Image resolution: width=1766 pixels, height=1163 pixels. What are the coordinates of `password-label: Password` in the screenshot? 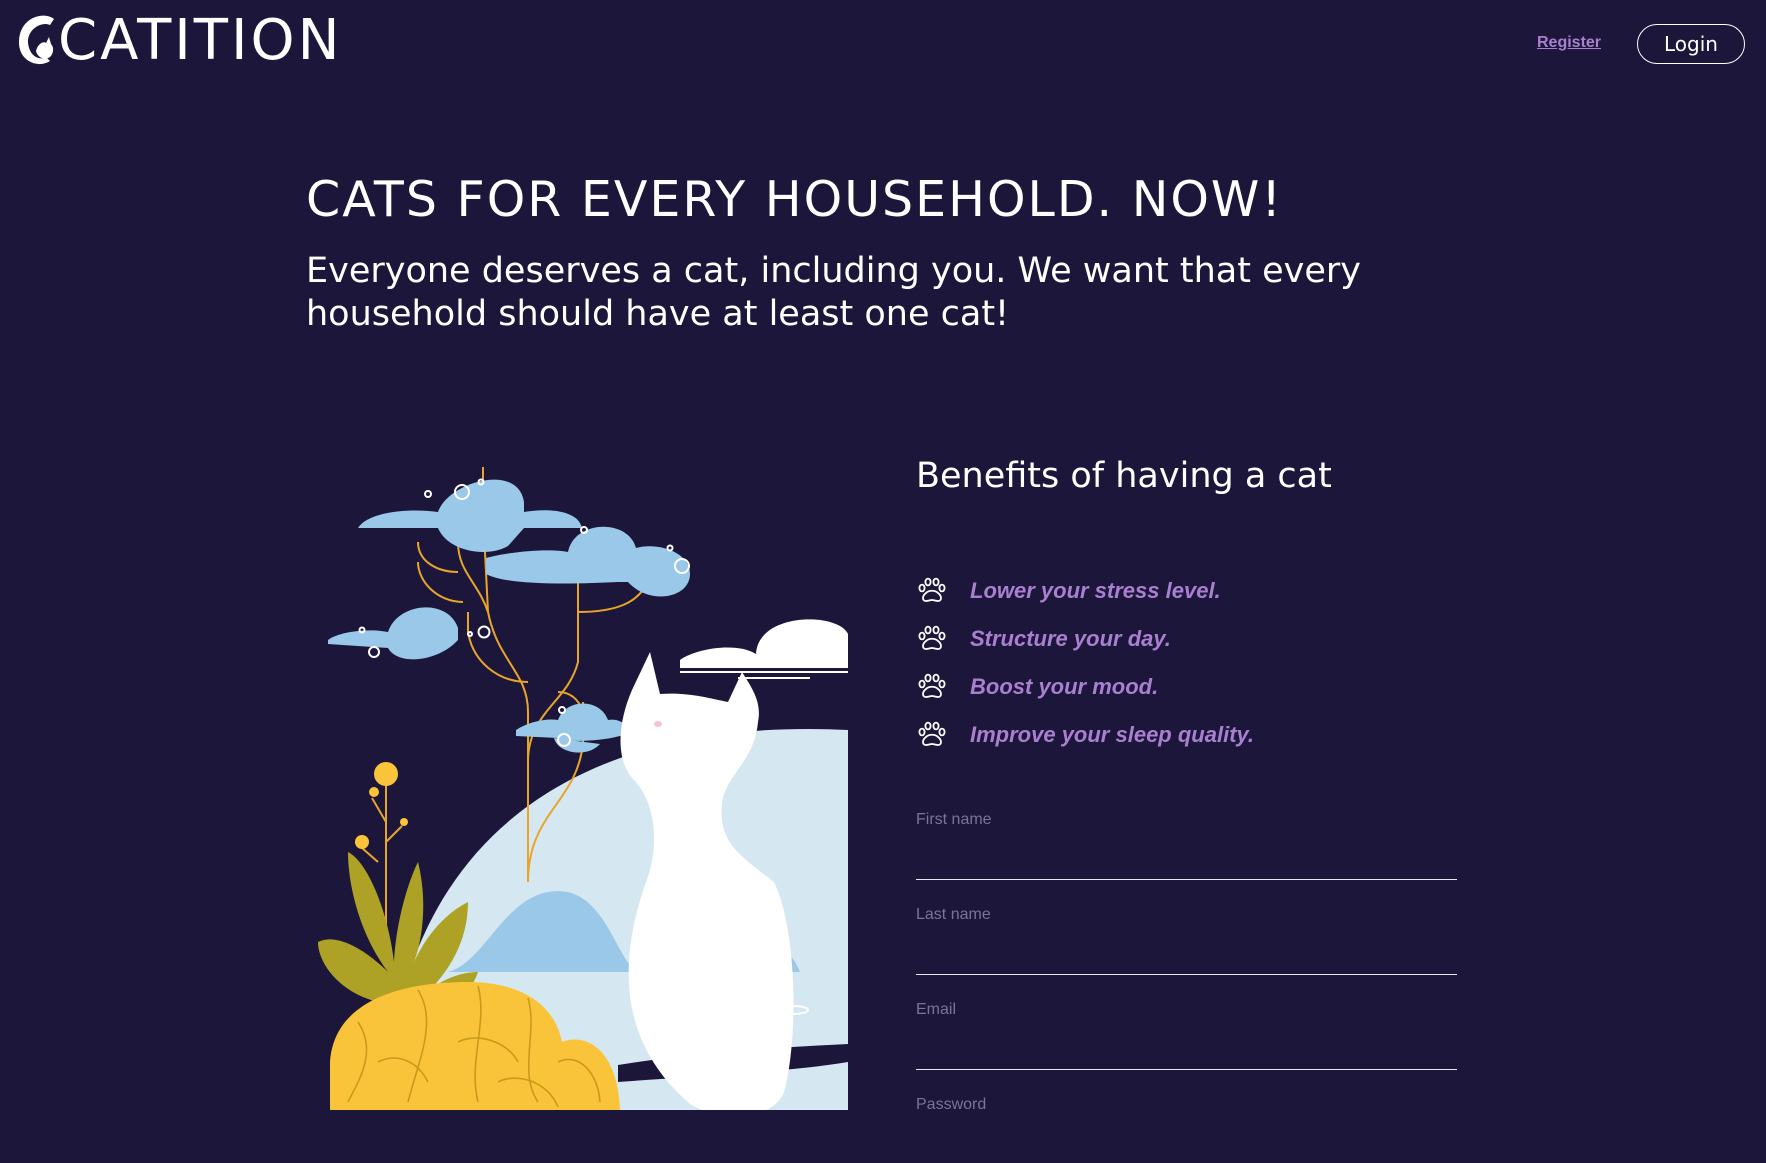 It's located at (951, 1104).